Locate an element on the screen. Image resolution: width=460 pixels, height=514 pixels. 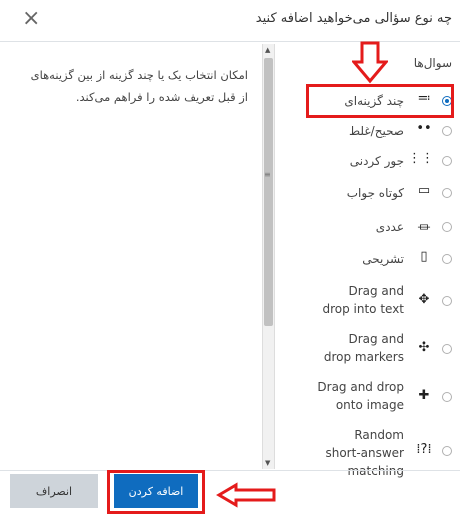
questions-section-header: سوال‌ها is located at coordinates (432, 63).